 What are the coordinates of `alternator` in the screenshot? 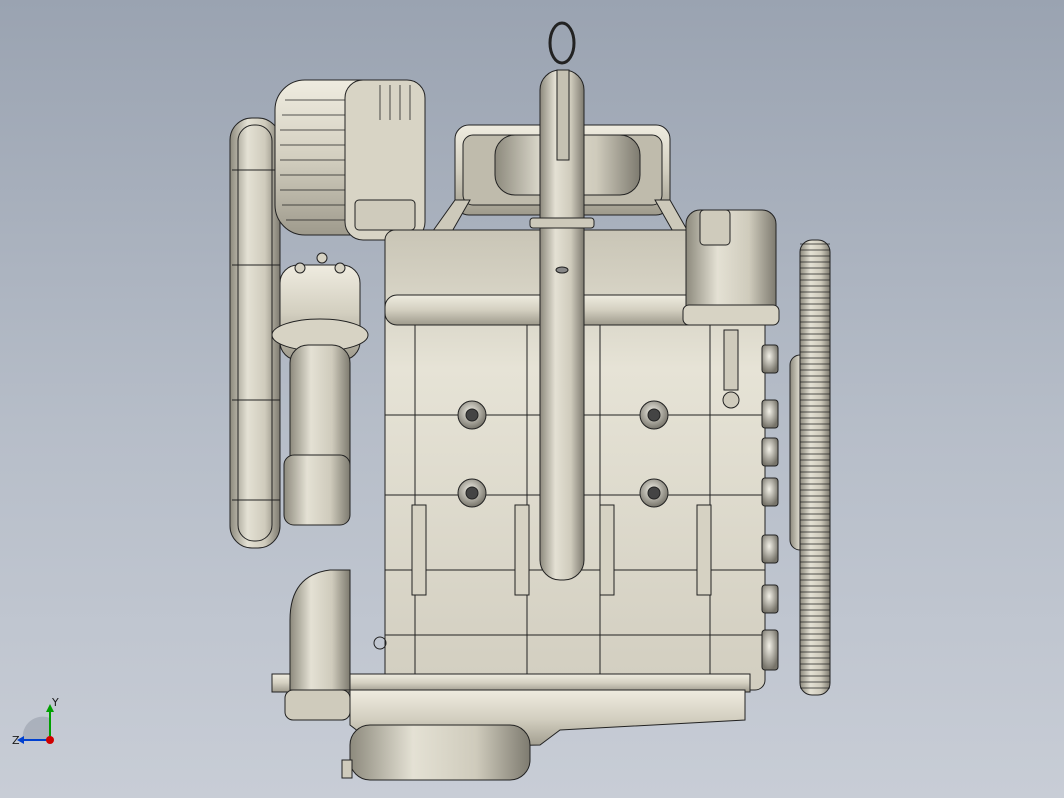 It's located at (350, 160).